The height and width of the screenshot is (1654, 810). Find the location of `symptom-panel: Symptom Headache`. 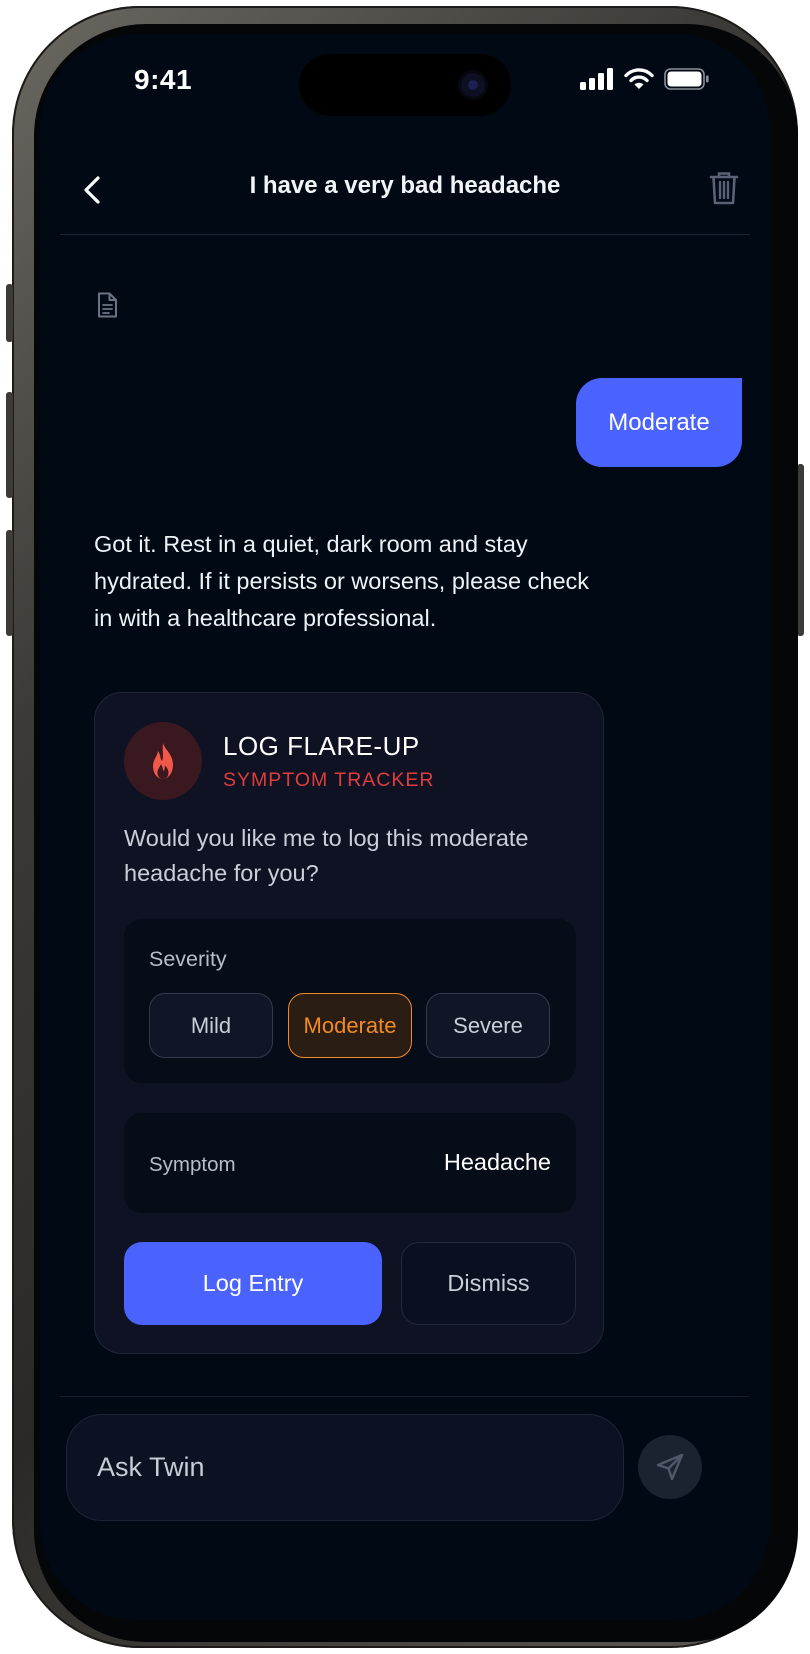

symptom-panel: Symptom Headache is located at coordinates (350, 1163).